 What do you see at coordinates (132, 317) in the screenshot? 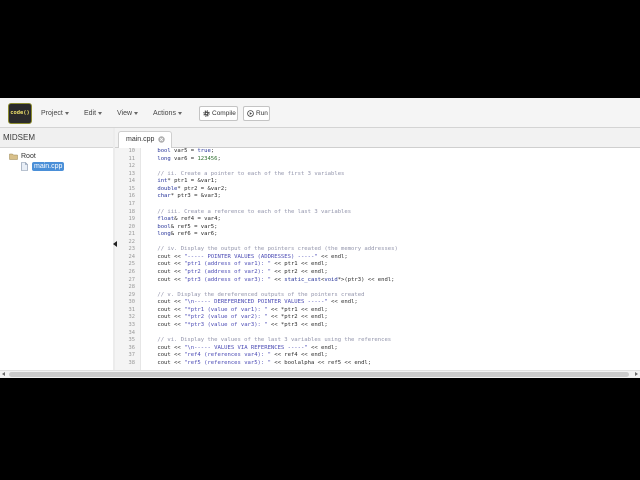
I see `line-number: 32` at bounding box center [132, 317].